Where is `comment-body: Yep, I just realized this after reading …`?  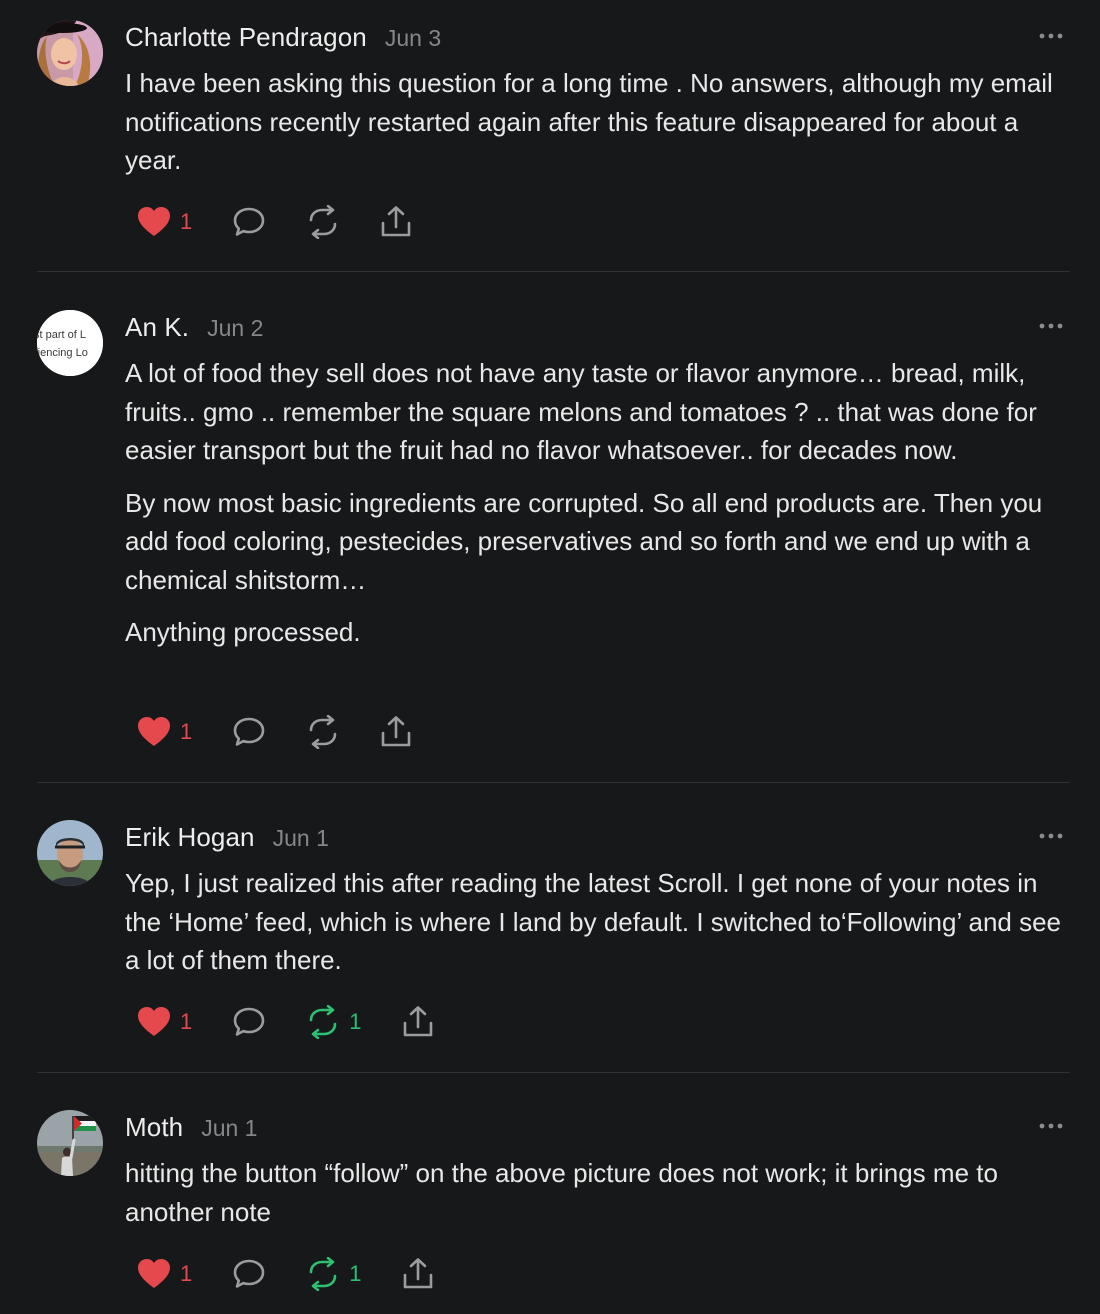
comment-body: Yep, I just realized this after reading … is located at coordinates (600, 929).